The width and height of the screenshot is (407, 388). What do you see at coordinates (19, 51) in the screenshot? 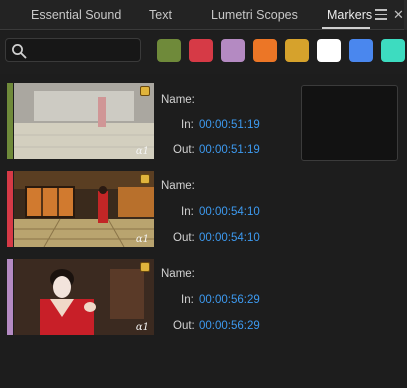
I see `search-icon` at bounding box center [19, 51].